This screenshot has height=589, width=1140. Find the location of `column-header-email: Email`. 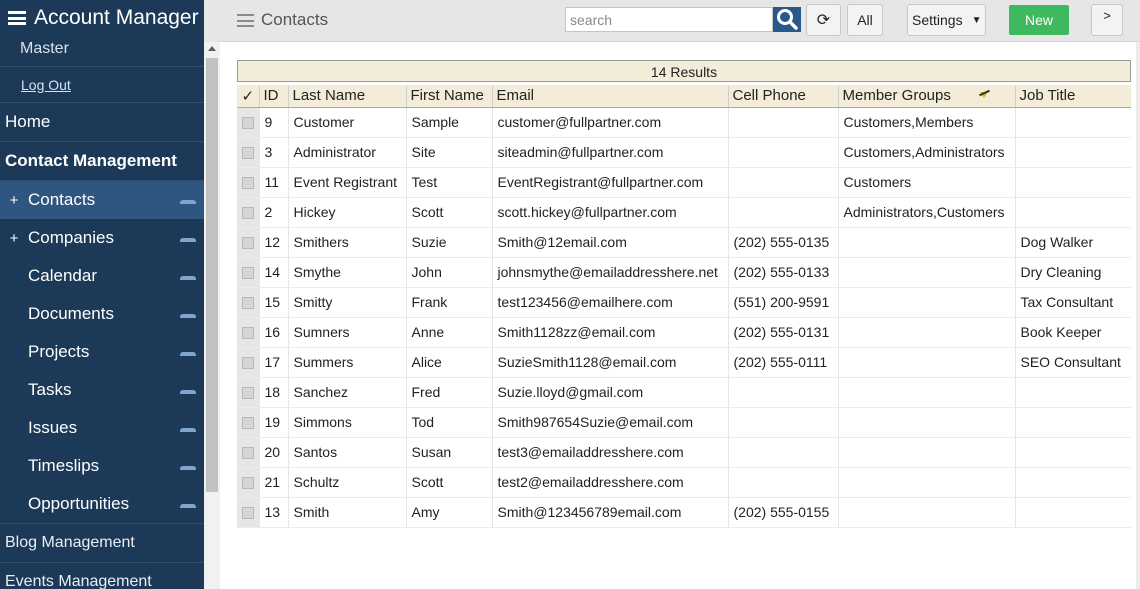

column-header-email: Email is located at coordinates (609, 96).